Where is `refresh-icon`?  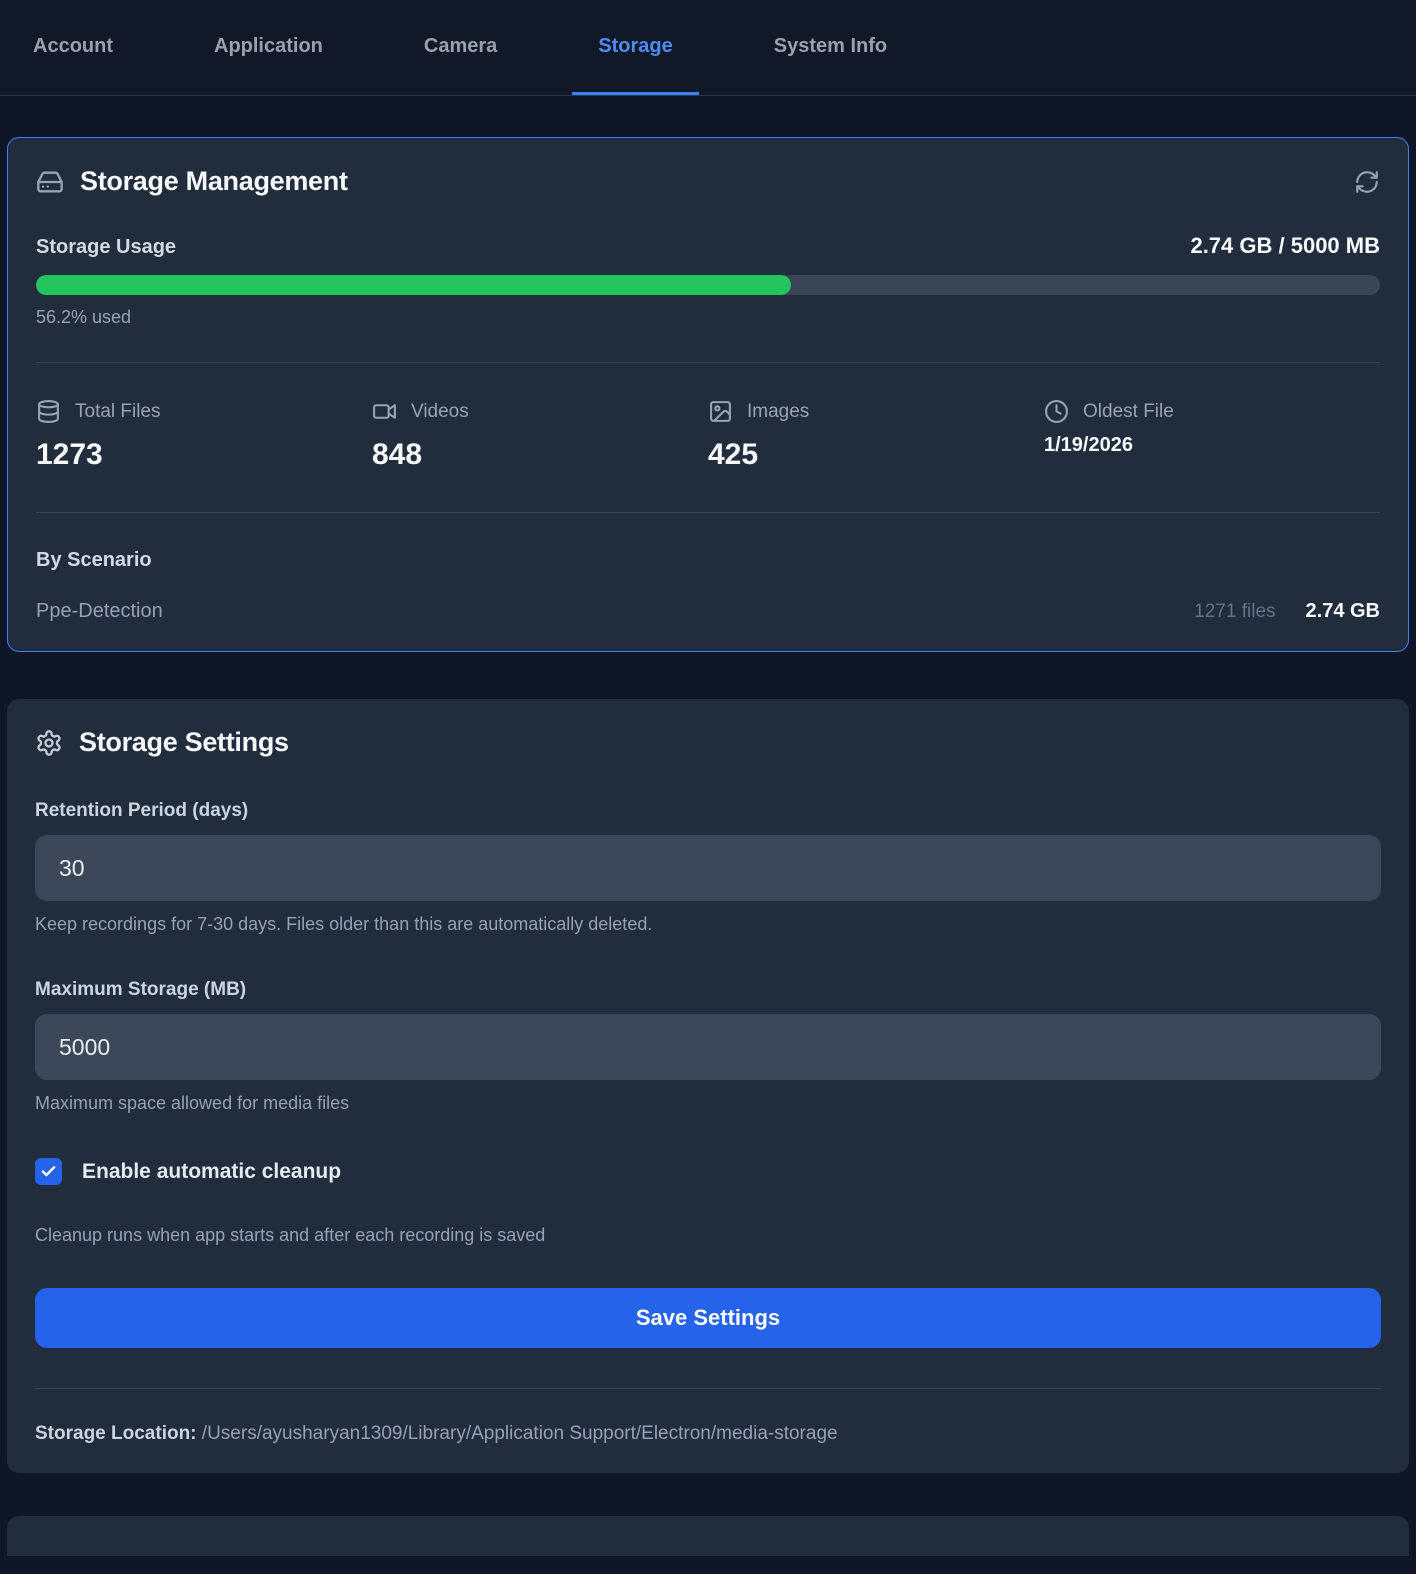 refresh-icon is located at coordinates (1367, 182).